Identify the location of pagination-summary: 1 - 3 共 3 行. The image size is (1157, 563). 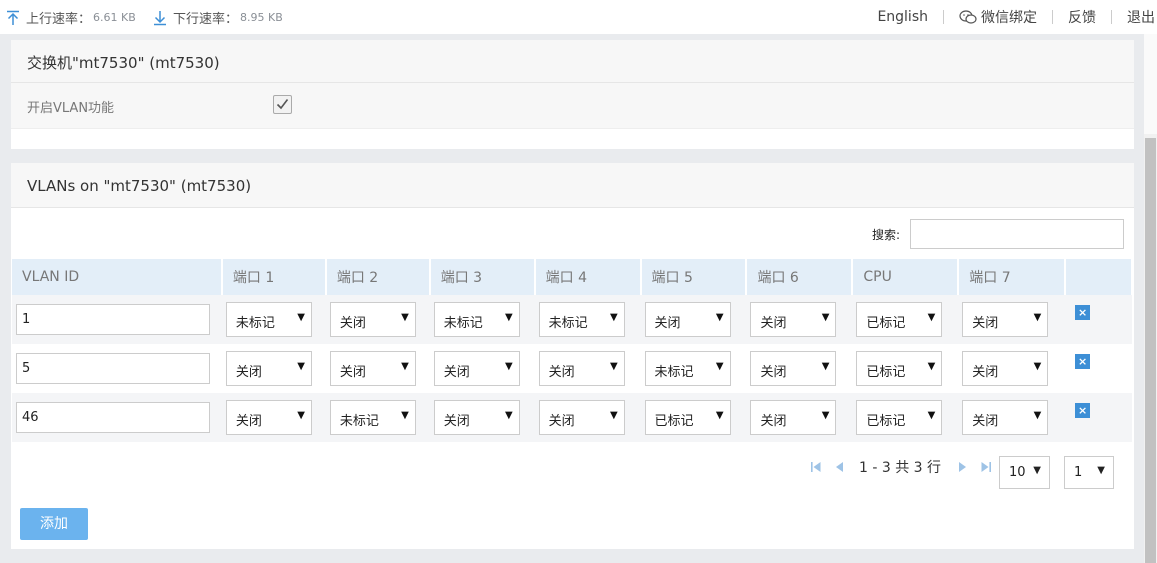
(900, 468).